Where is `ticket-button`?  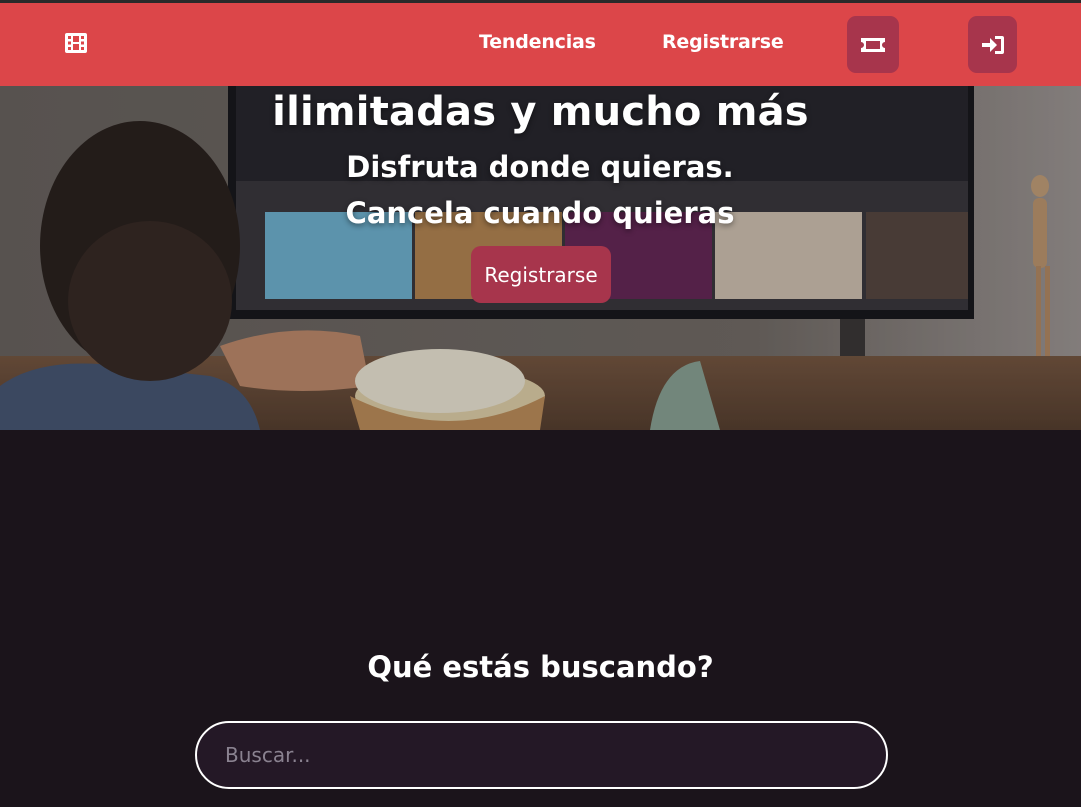 ticket-button is located at coordinates (873, 44).